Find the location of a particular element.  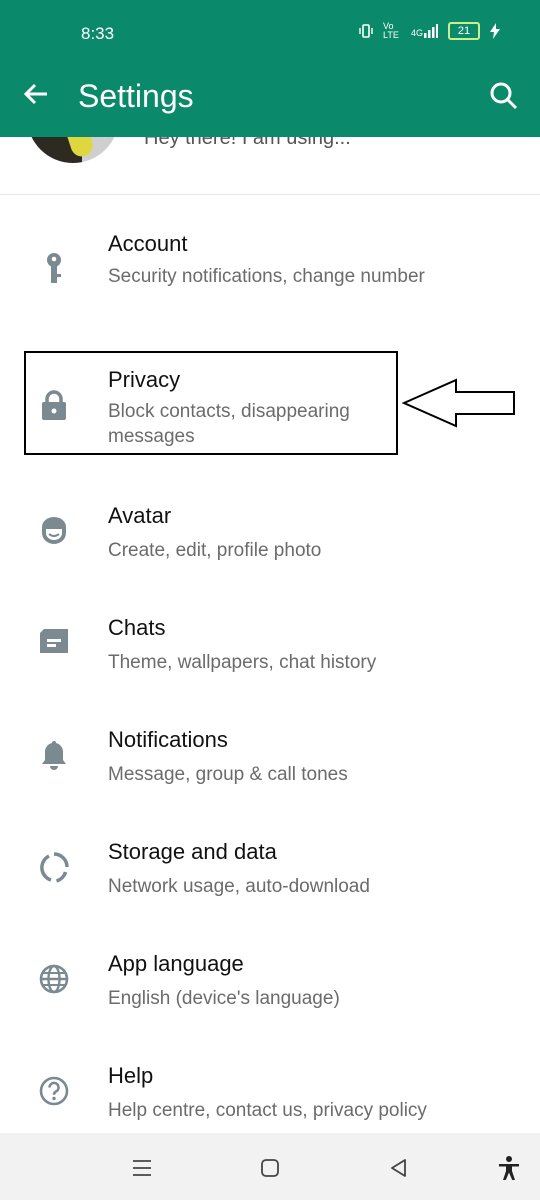

vibrate-icon is located at coordinates (366, 31).